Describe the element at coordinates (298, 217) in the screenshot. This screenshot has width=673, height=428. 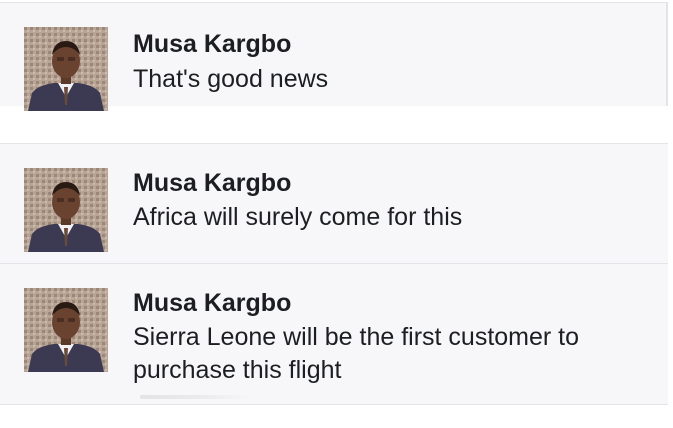
I see `comment-text: Africa will surely come for this` at that location.